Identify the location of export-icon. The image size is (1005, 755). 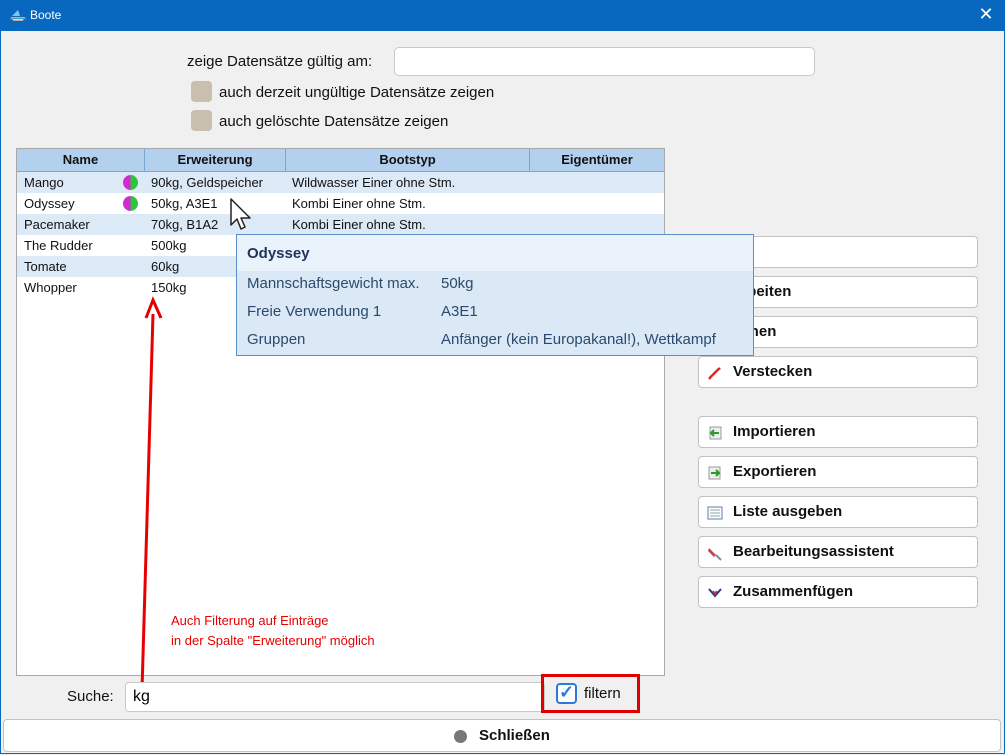
(714, 473).